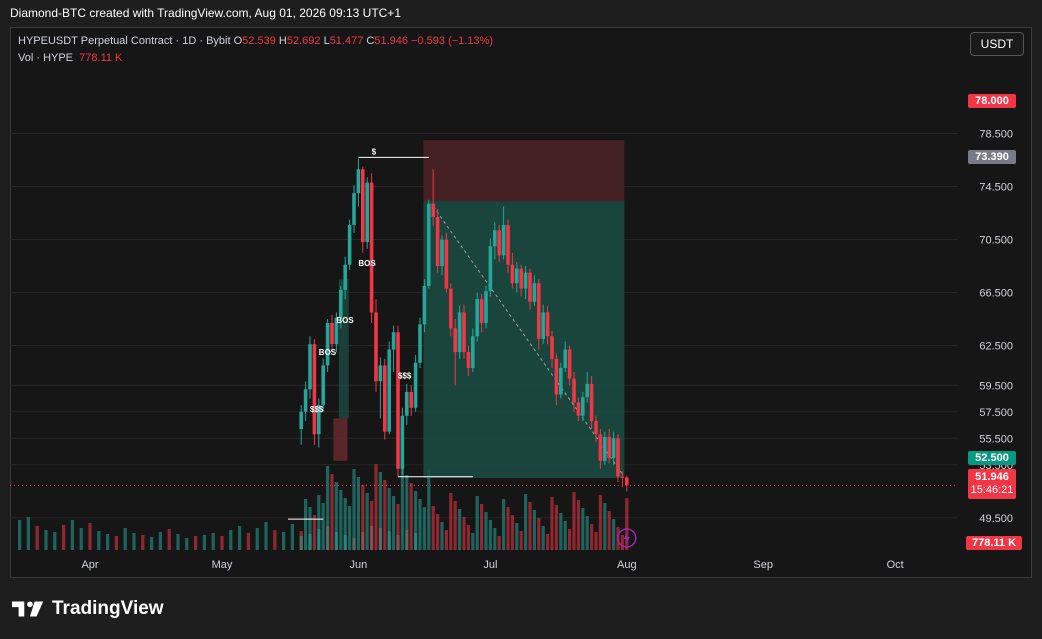  I want to click on tradingview-logo: TradingView, so click(88, 609).